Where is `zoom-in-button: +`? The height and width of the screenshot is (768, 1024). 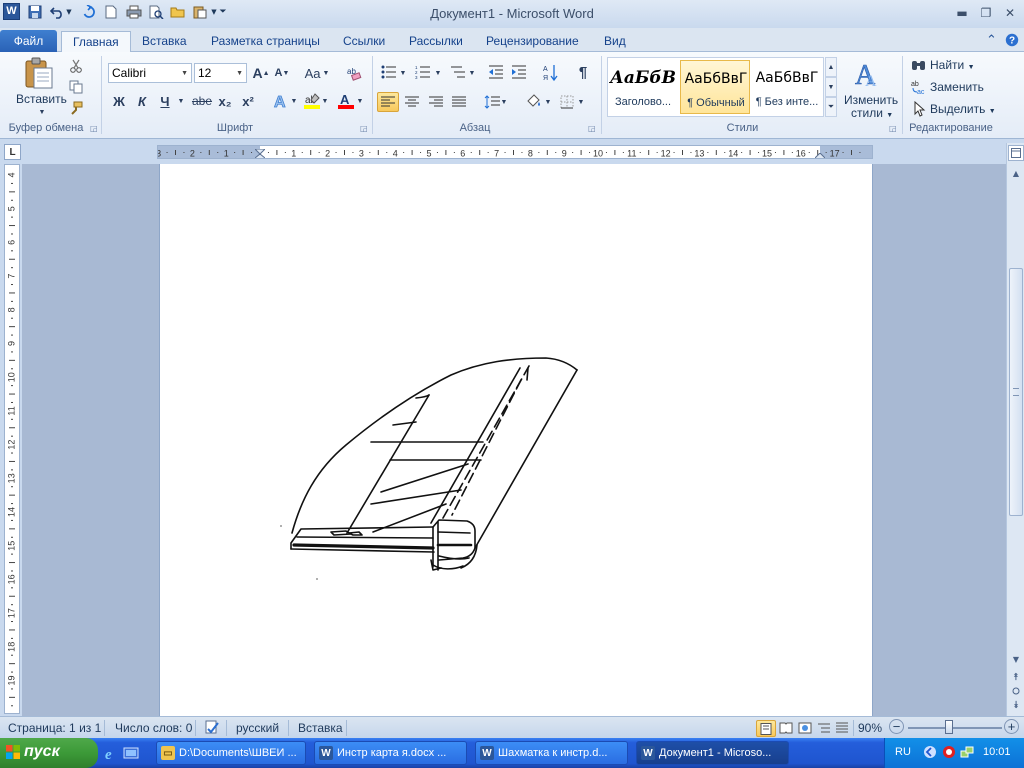
zoom-in-button: + is located at coordinates (1011, 726).